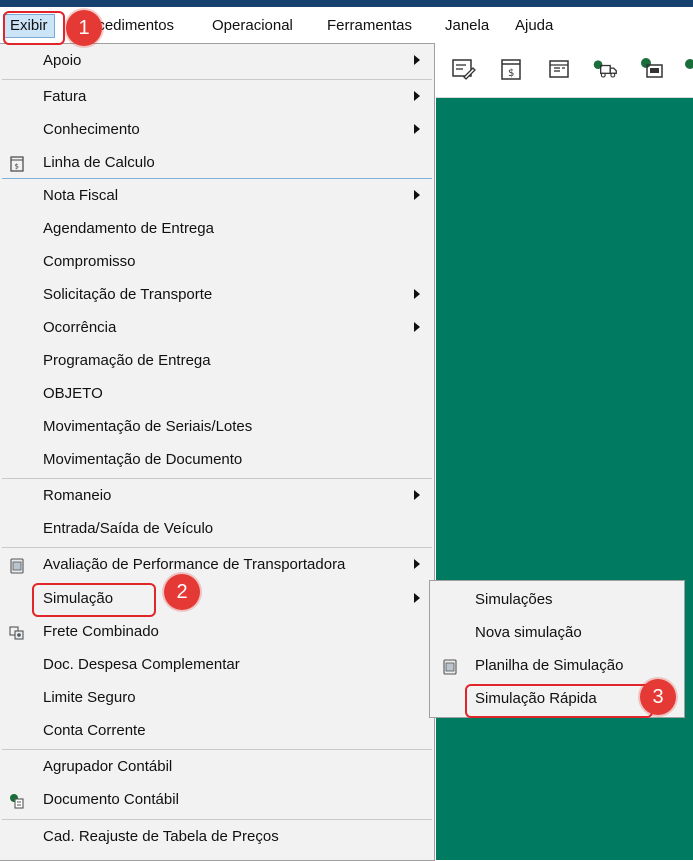 The height and width of the screenshot is (861, 693). I want to click on performance-report-icon, so click(17, 566).